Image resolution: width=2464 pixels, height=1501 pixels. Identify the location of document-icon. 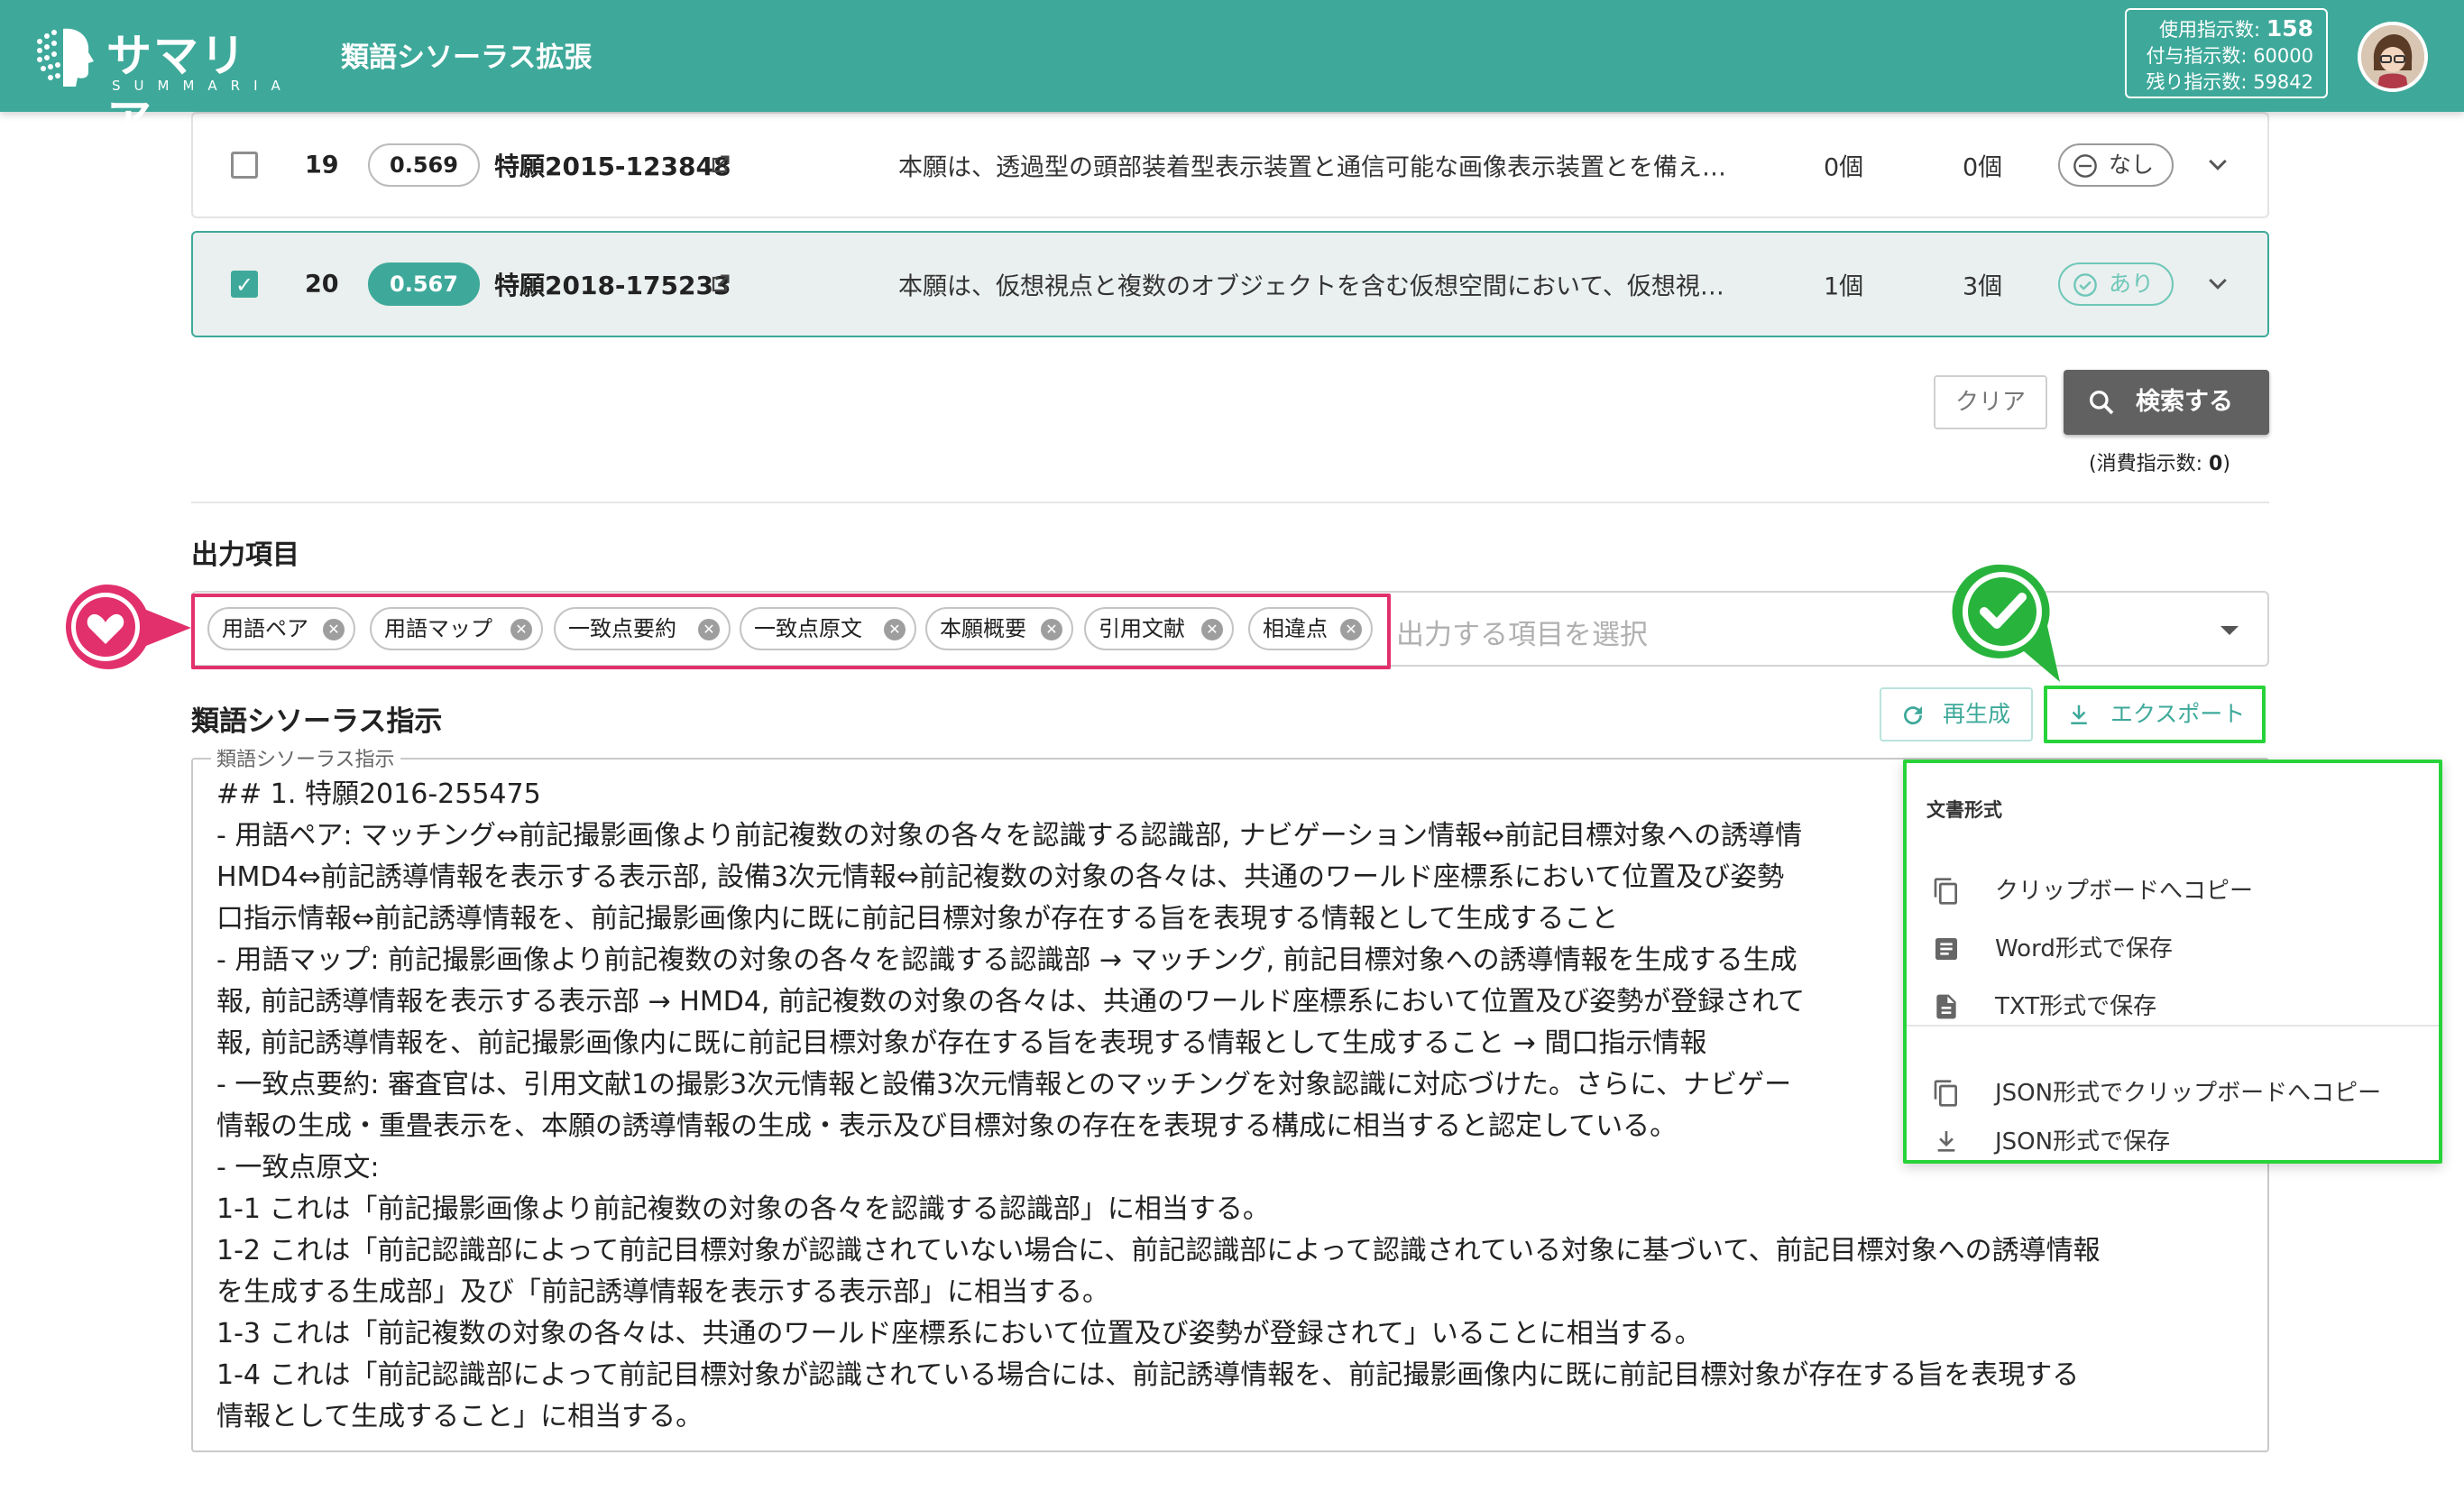
(1946, 949).